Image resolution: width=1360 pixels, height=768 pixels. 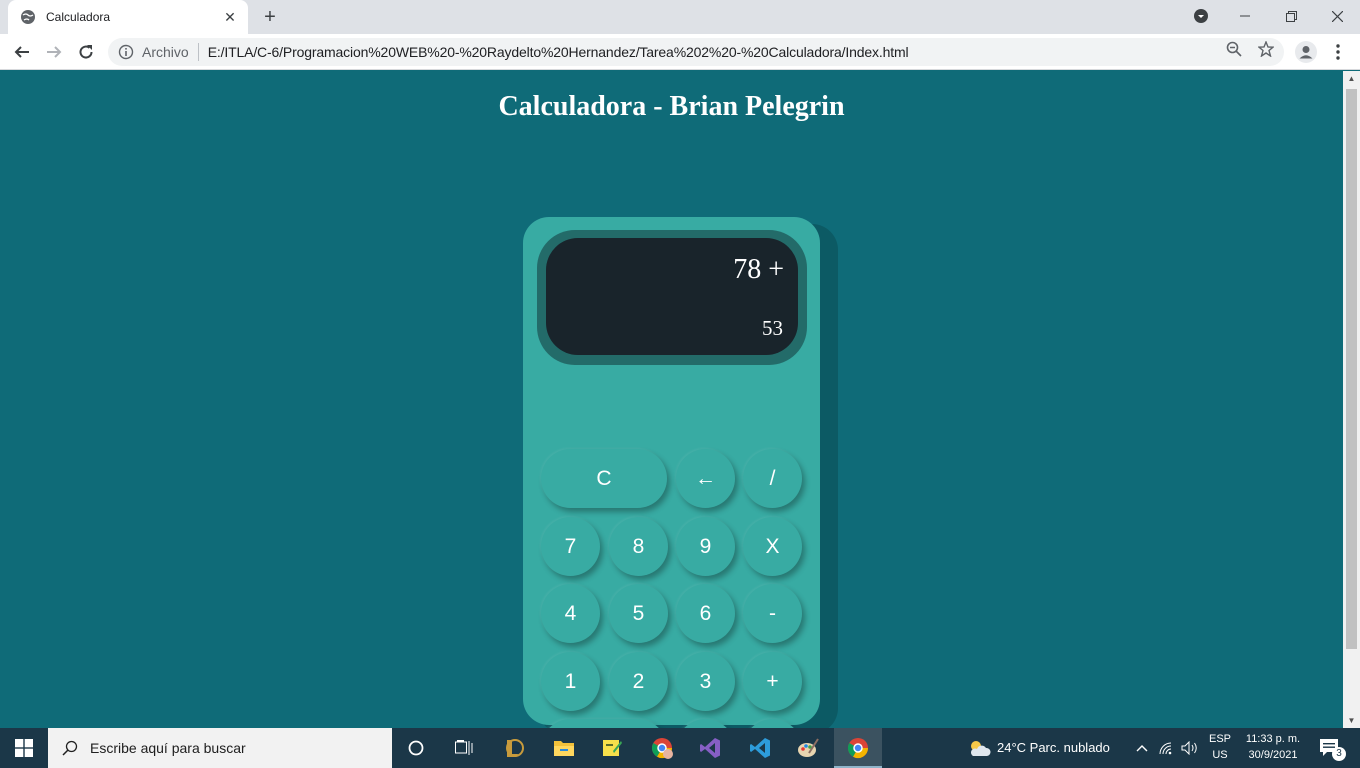 I want to click on notifications-icon: 3, so click(x=1330, y=748).